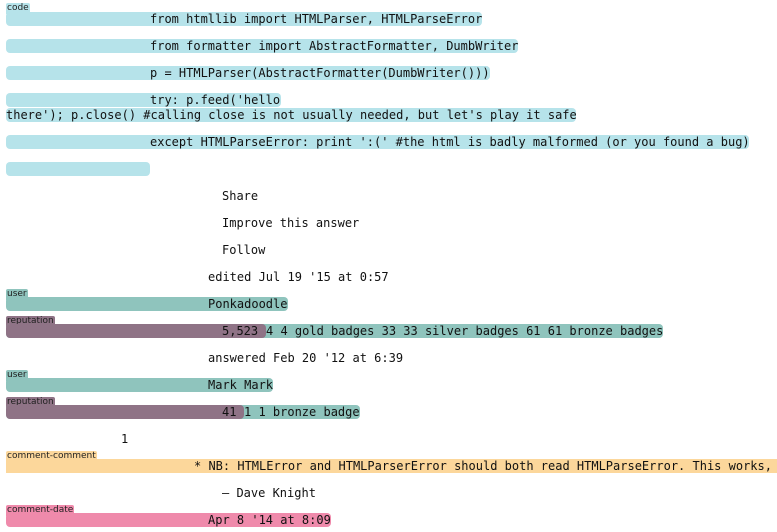 This screenshot has height=532, width=777. I want to click on share-link: Share, so click(240, 196).